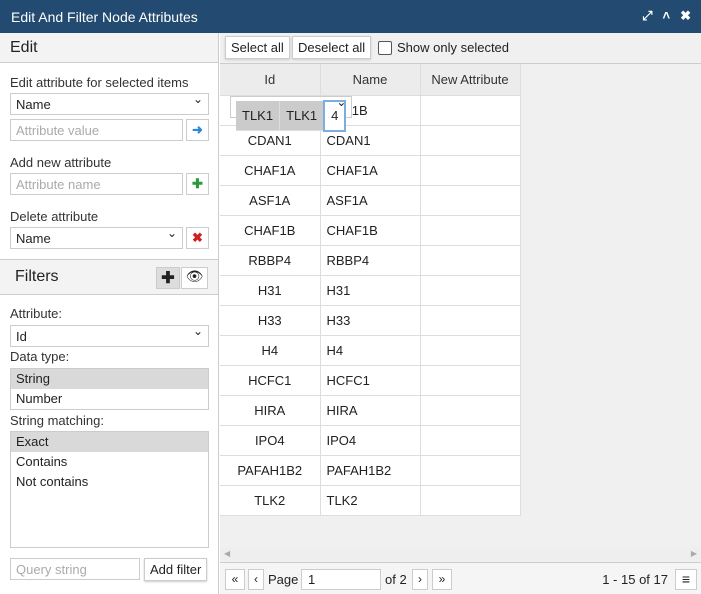 The width and height of the screenshot is (701, 594). Describe the element at coordinates (453, 47) in the screenshot. I see `show-only-selected-label: Show only selected` at that location.